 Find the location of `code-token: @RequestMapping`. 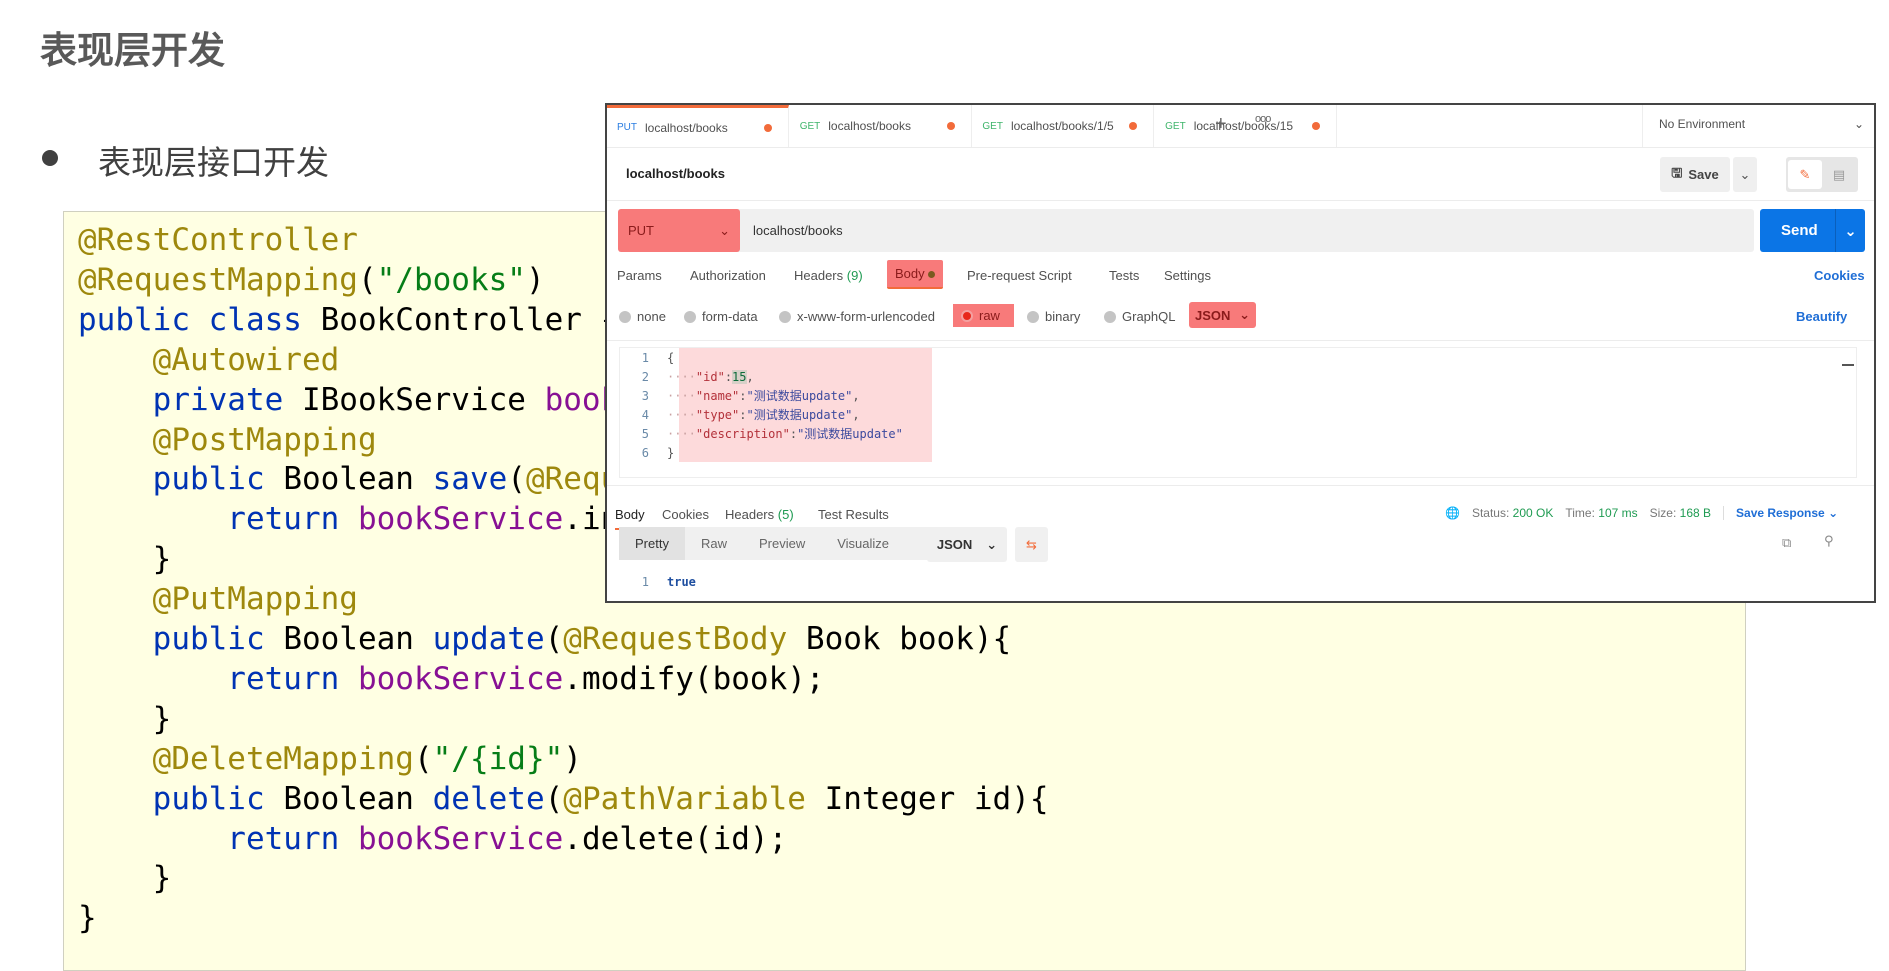

code-token: @RequestMapping is located at coordinates (218, 279).